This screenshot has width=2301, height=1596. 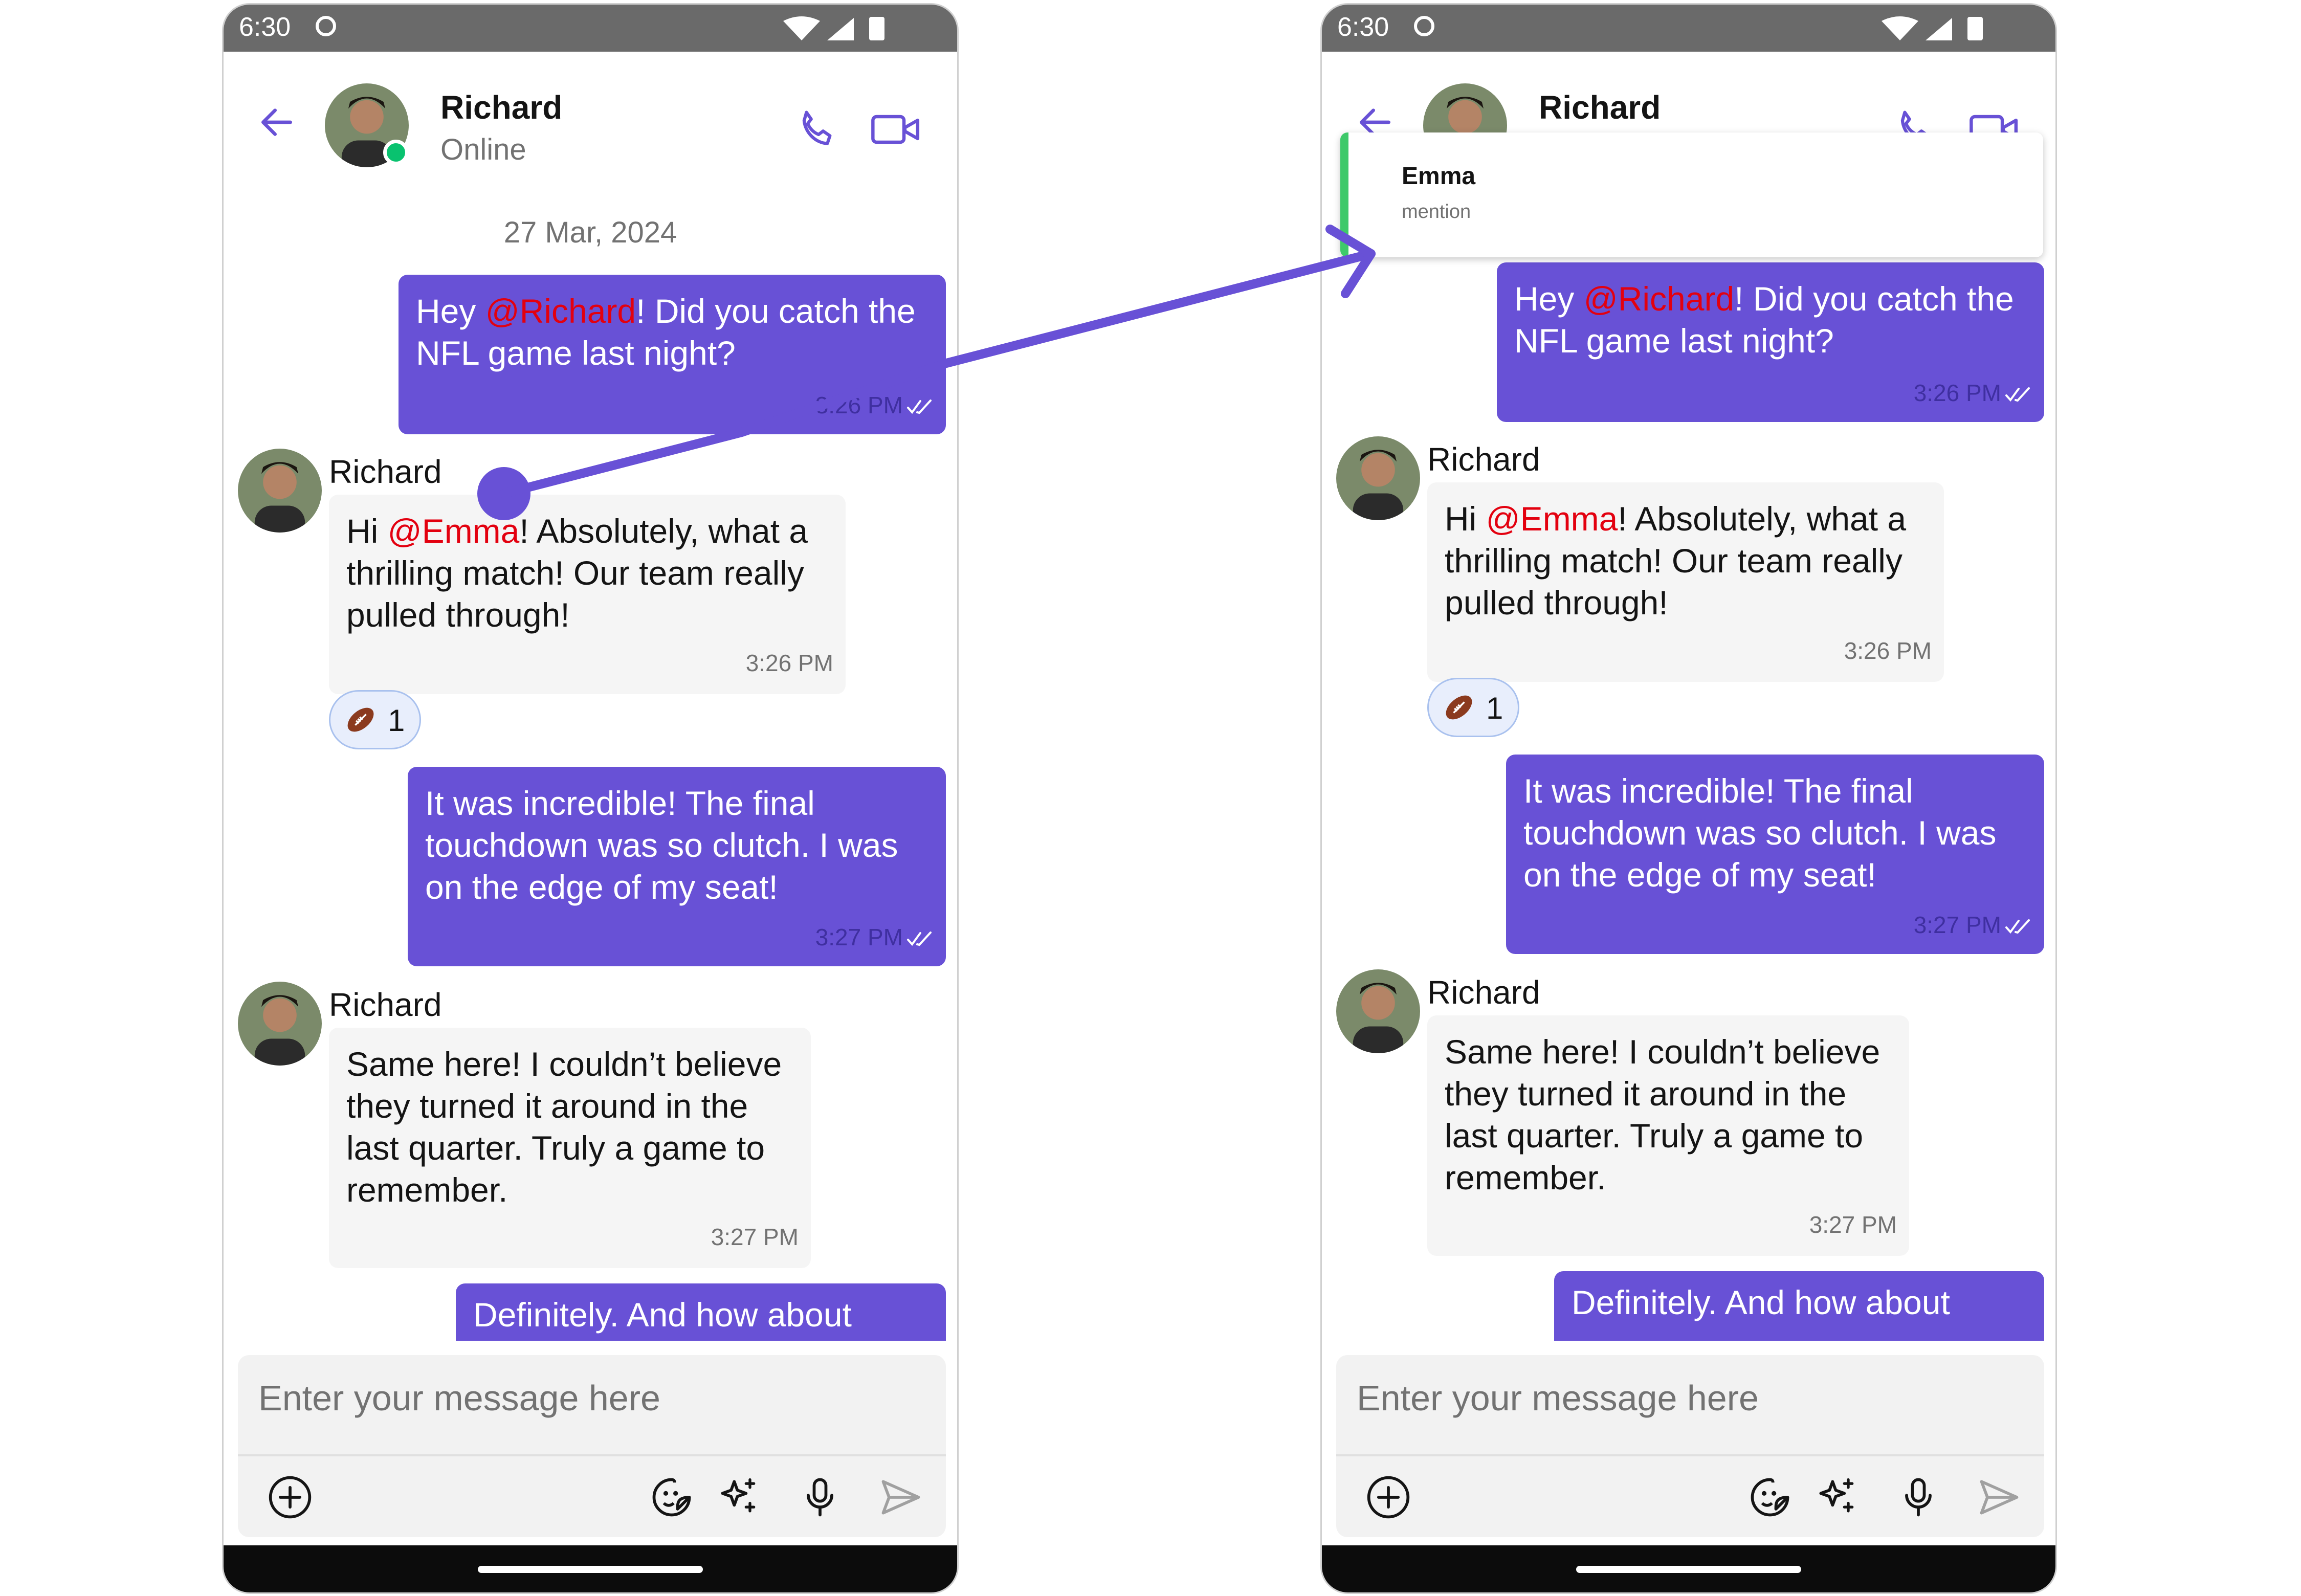 I want to click on date-separator: 27 Mar, 2024, so click(x=590, y=232).